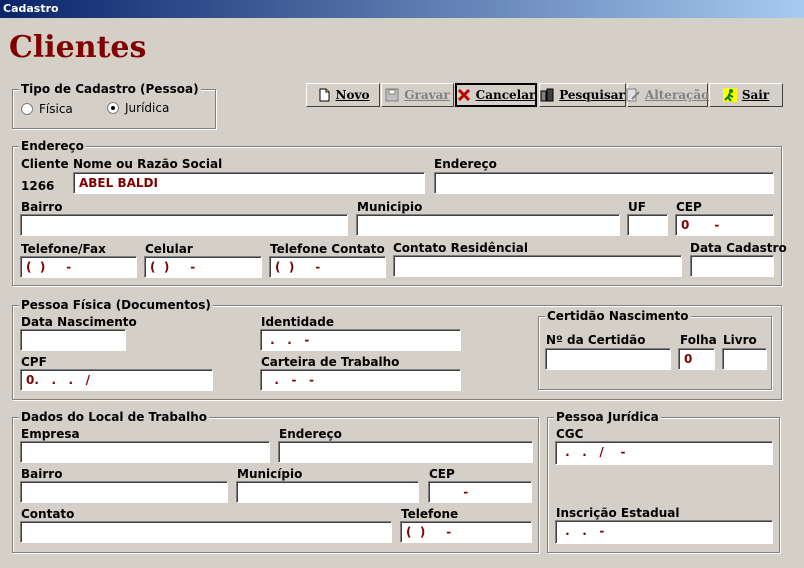  What do you see at coordinates (738, 248) in the screenshot?
I see `data-cadastro-label: Data Cadastro` at bounding box center [738, 248].